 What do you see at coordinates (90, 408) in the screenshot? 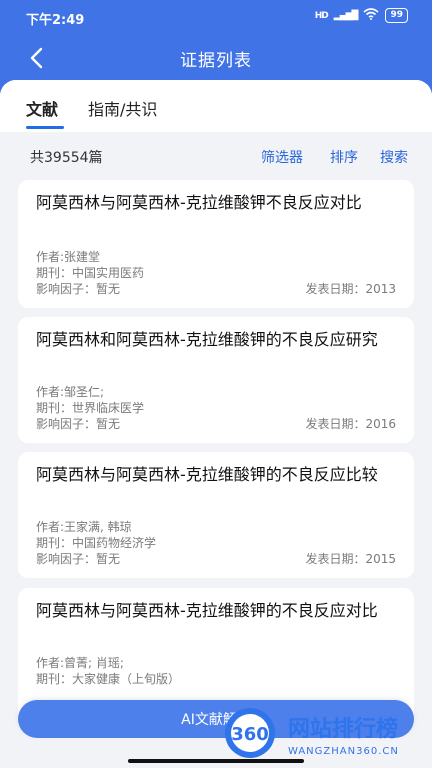
I see `card-journal: 期刊：世界临床医学` at bounding box center [90, 408].